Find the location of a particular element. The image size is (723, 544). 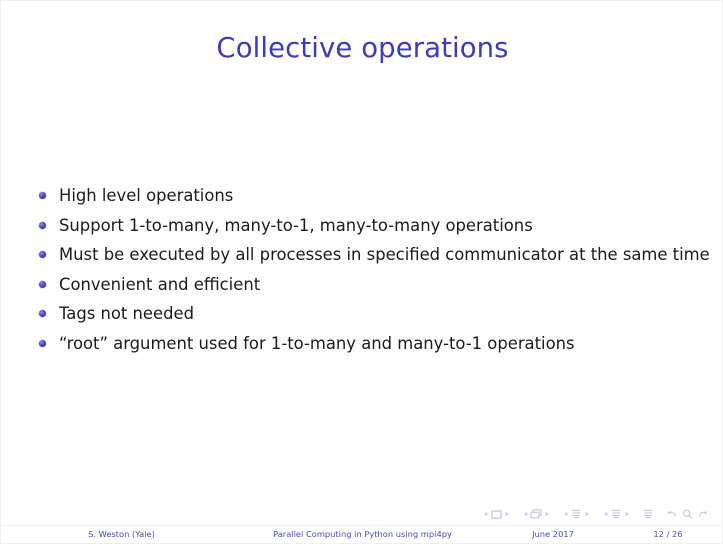

list-item: Tags not needed is located at coordinates (379, 313).